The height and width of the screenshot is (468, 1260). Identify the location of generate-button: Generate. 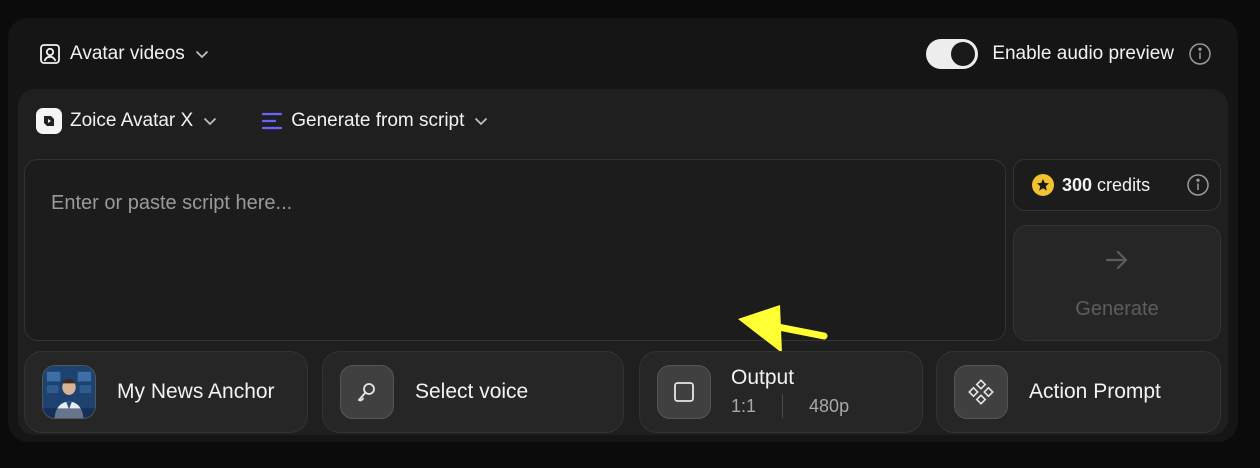
(1117, 283).